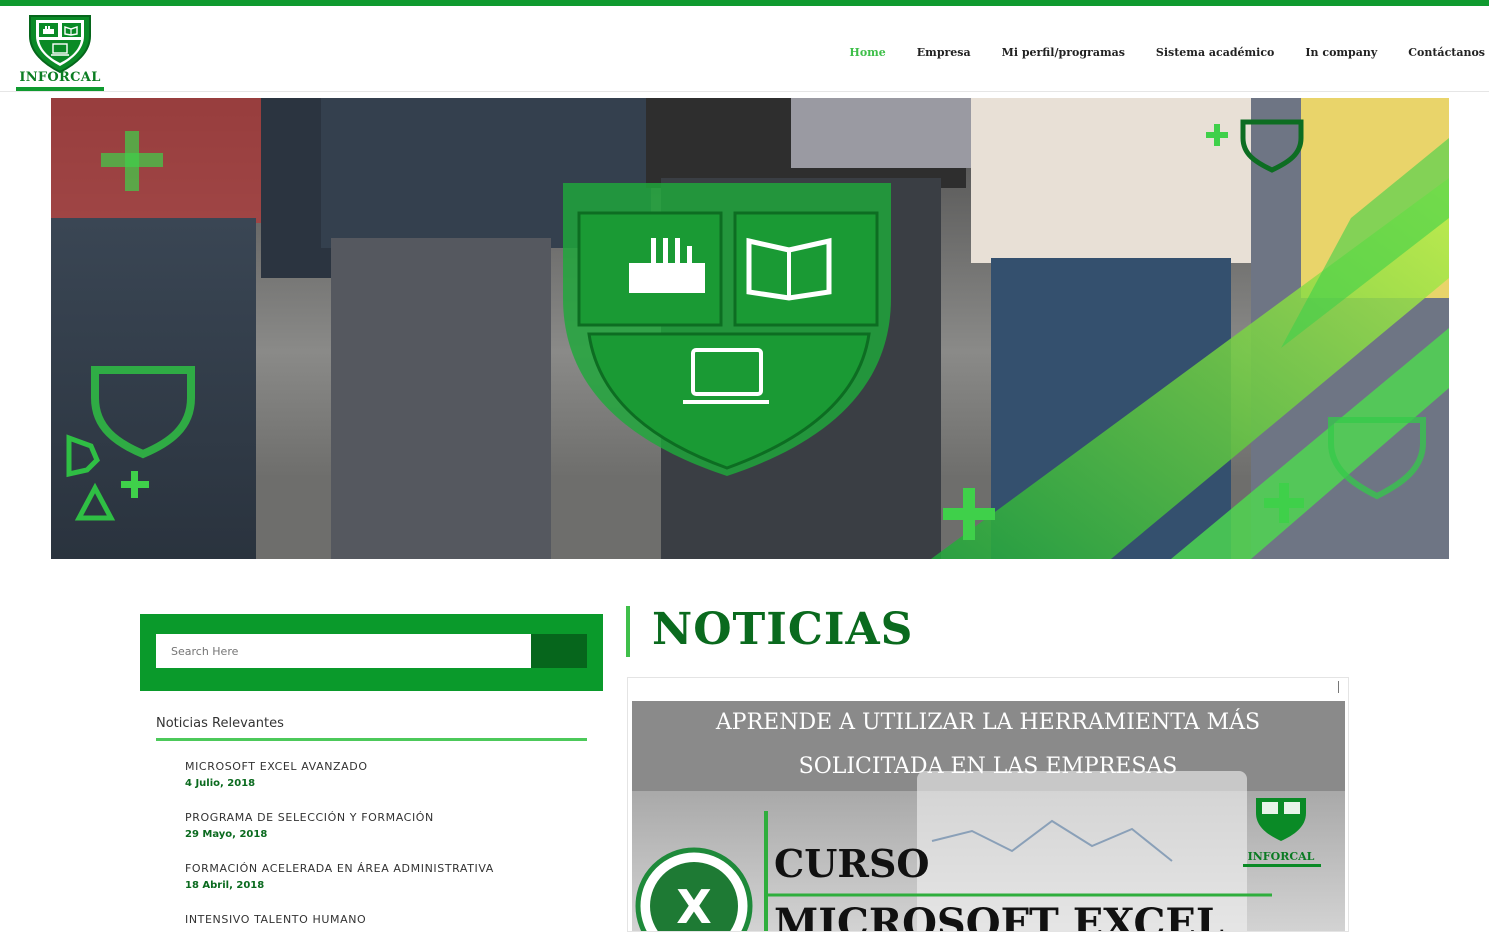 Image resolution: width=1489 pixels, height=932 pixels. What do you see at coordinates (1446, 52) in the screenshot?
I see `nav-contactanos: Contáctanos` at bounding box center [1446, 52].